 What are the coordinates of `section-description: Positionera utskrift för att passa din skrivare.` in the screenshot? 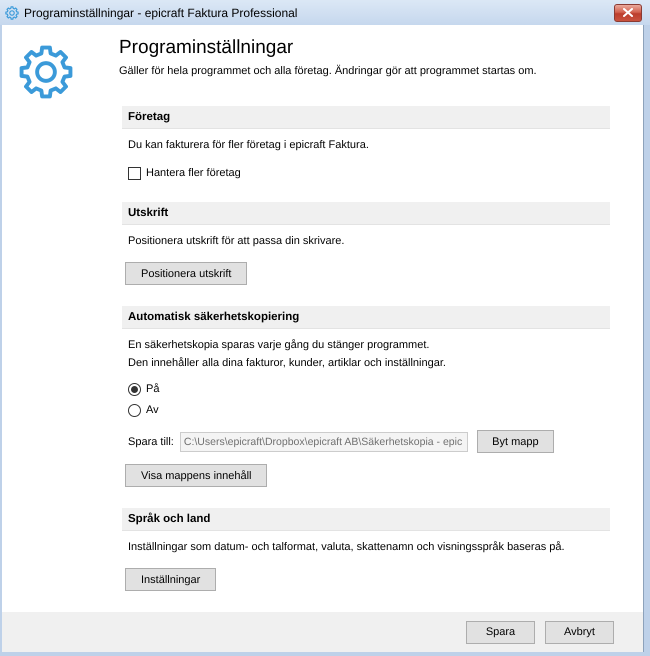 It's located at (236, 241).